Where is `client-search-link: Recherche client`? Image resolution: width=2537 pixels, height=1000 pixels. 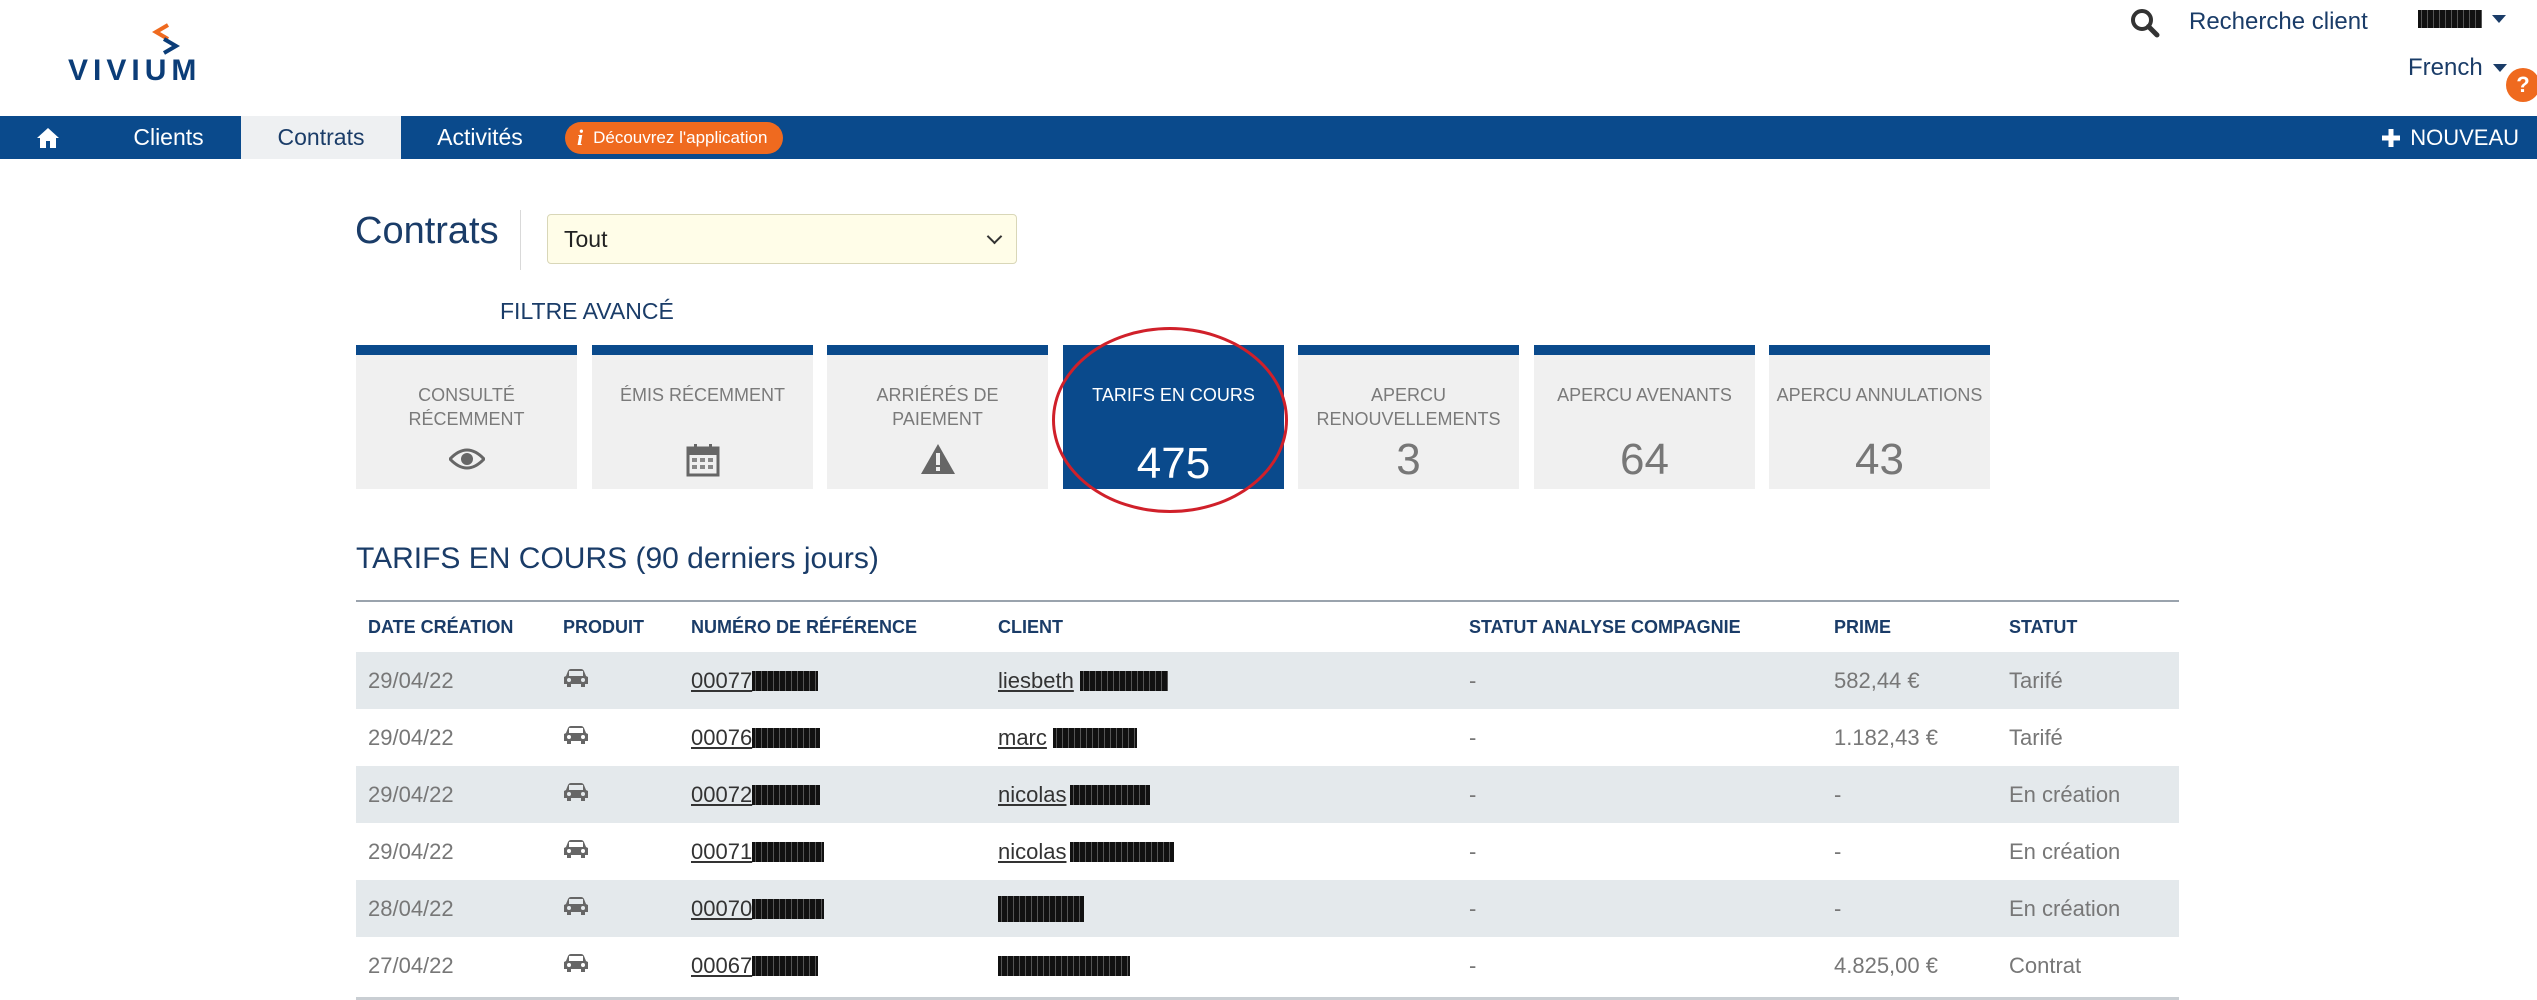 client-search-link: Recherche client is located at coordinates (2278, 22).